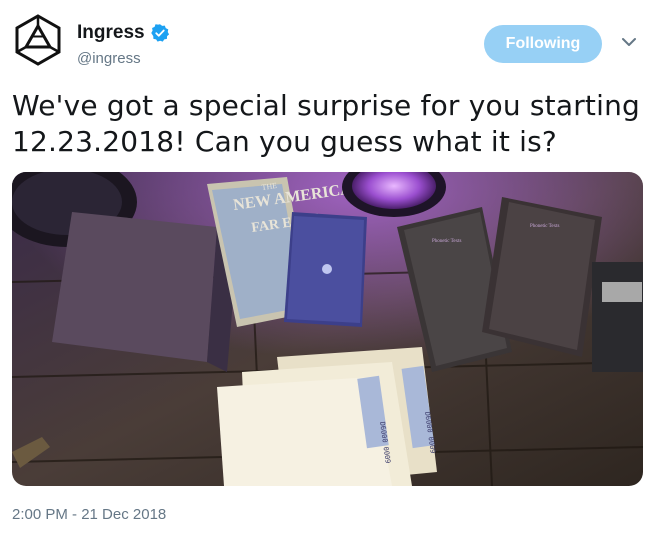 The image size is (653, 537). I want to click on following-button: Following, so click(543, 44).